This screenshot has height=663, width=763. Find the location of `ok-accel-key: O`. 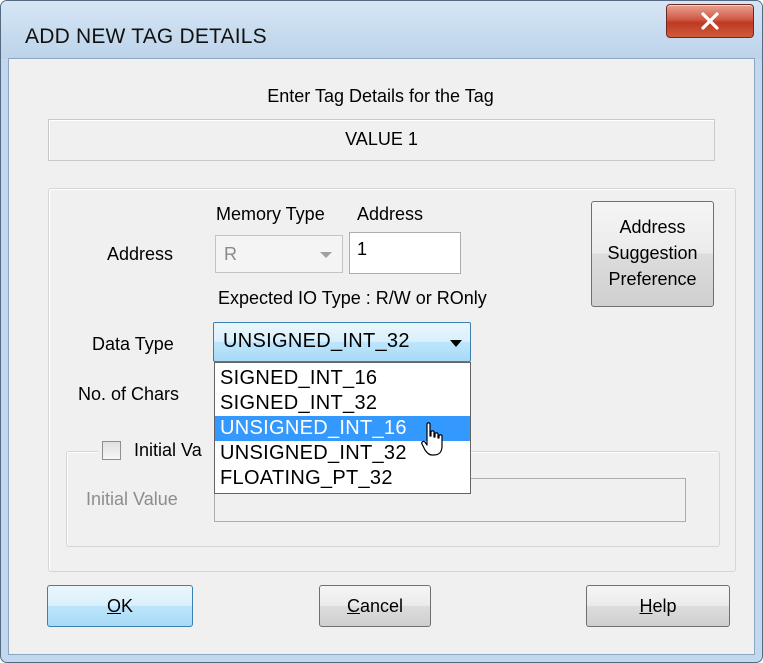

ok-accel-key: O is located at coordinates (113, 606).